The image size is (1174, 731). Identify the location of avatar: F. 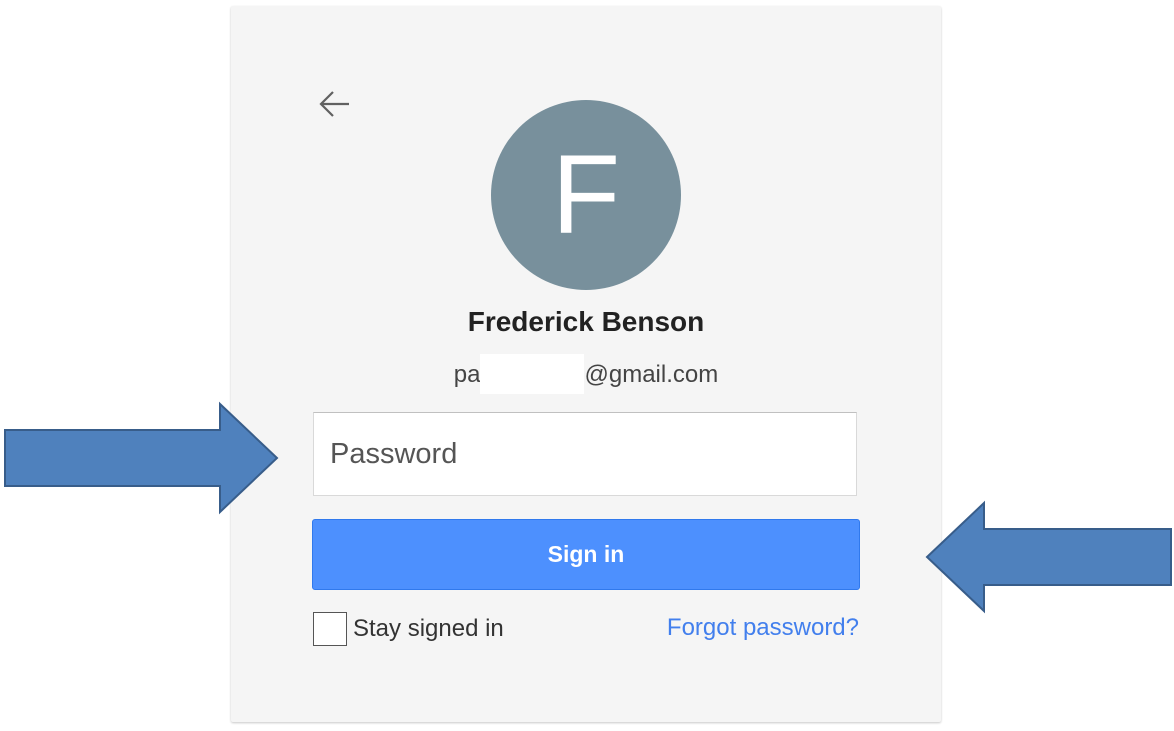
(586, 195).